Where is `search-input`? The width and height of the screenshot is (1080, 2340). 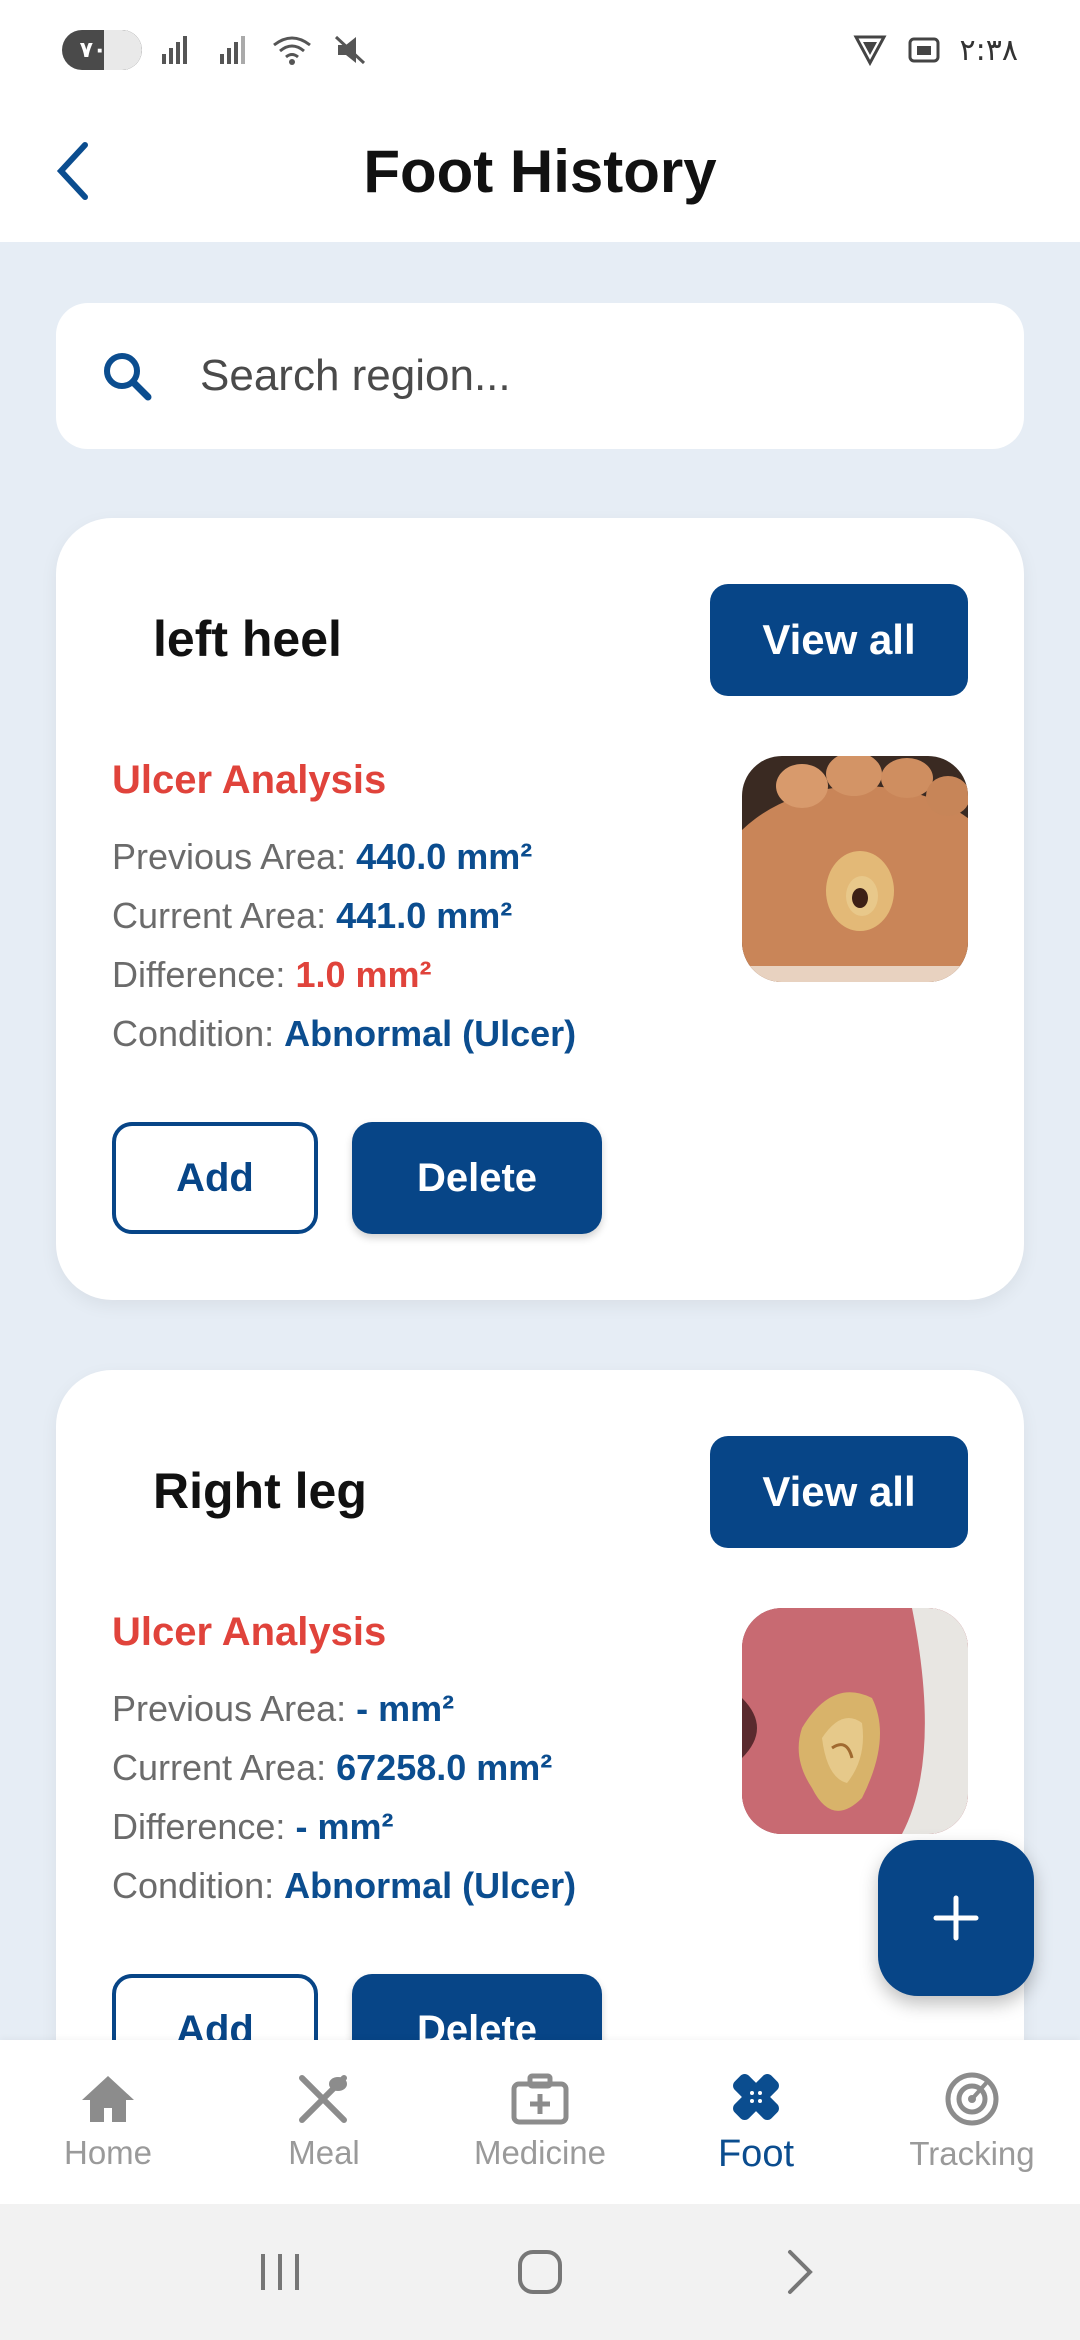
search-input is located at coordinates (580, 376).